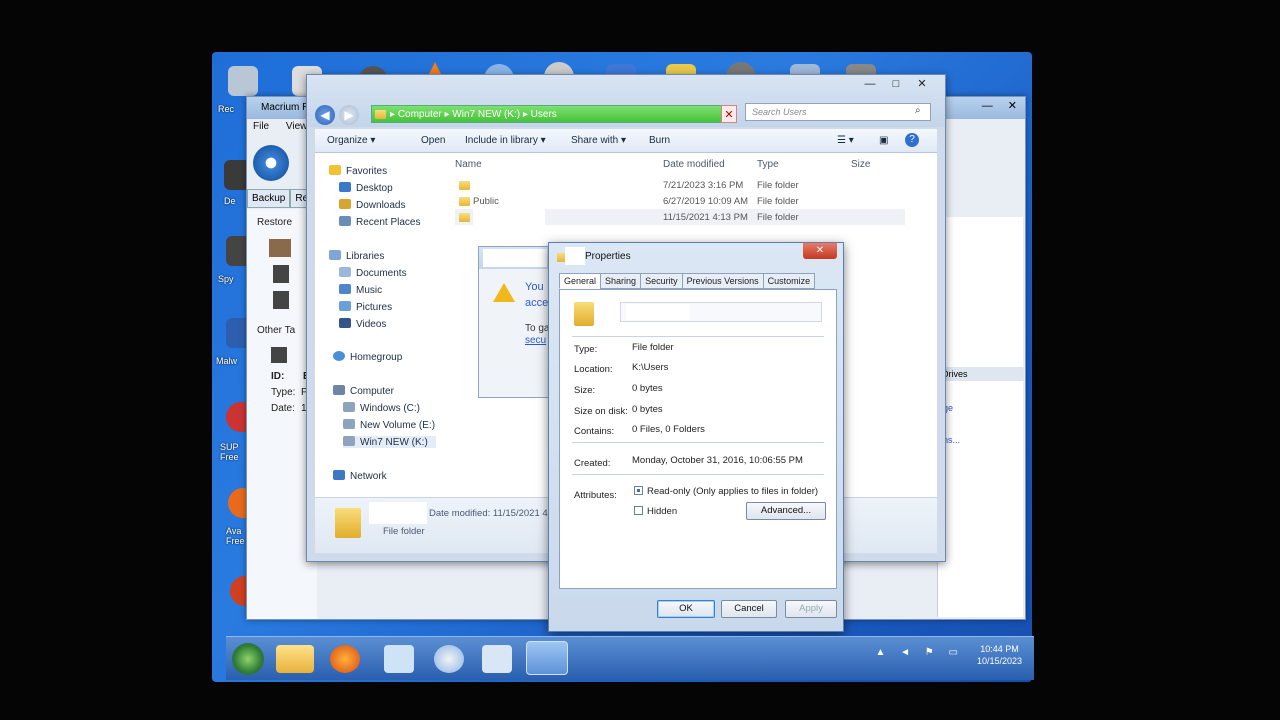  Describe the element at coordinates (860, 164) in the screenshot. I see `column-size: Size` at that location.